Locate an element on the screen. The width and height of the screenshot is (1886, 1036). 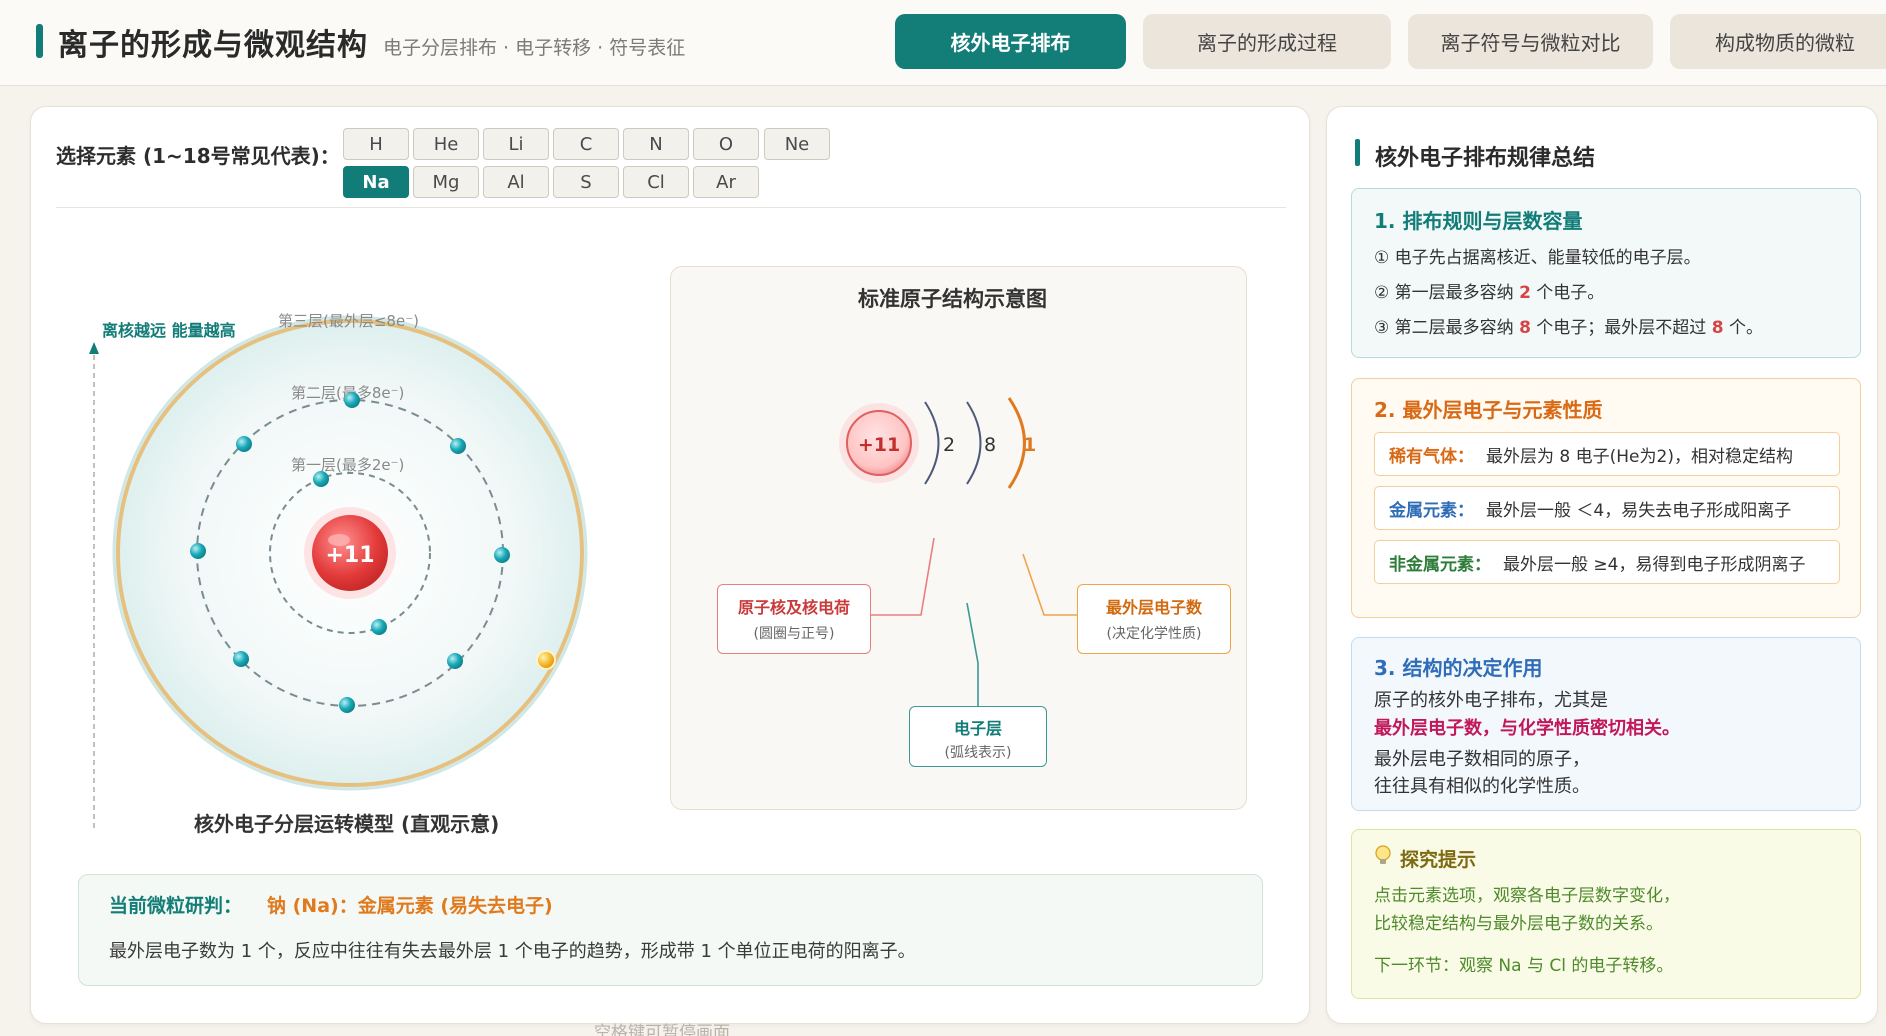
tab-particles: 构成物质的微粒 is located at coordinates (1778, 41).